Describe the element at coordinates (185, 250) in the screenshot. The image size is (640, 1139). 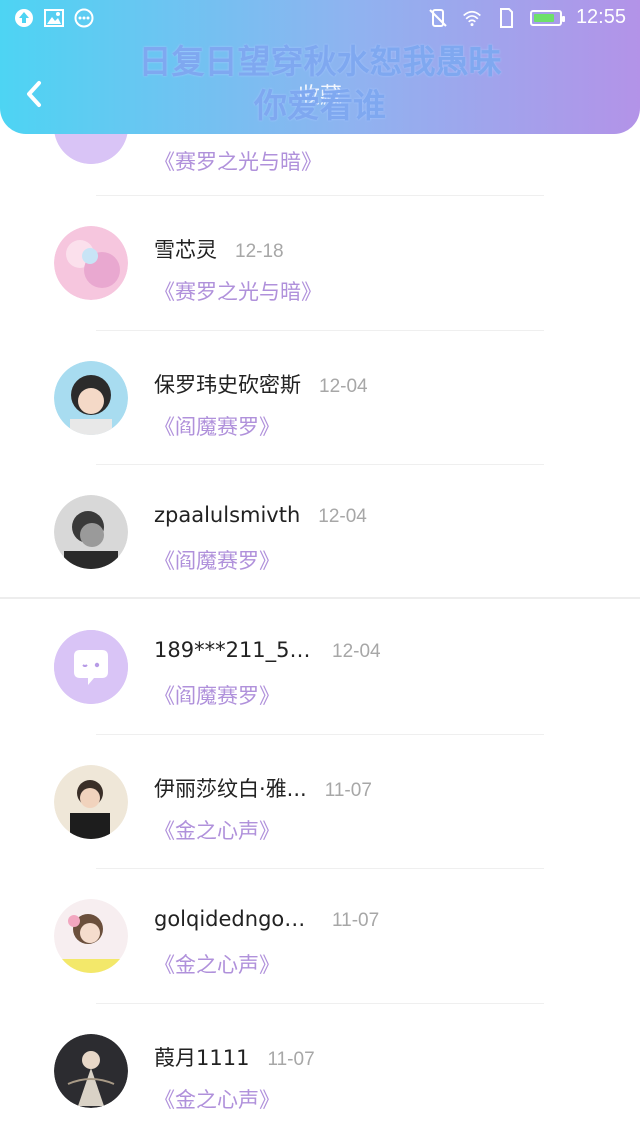
I see `user-name: 雪芯灵` at that location.